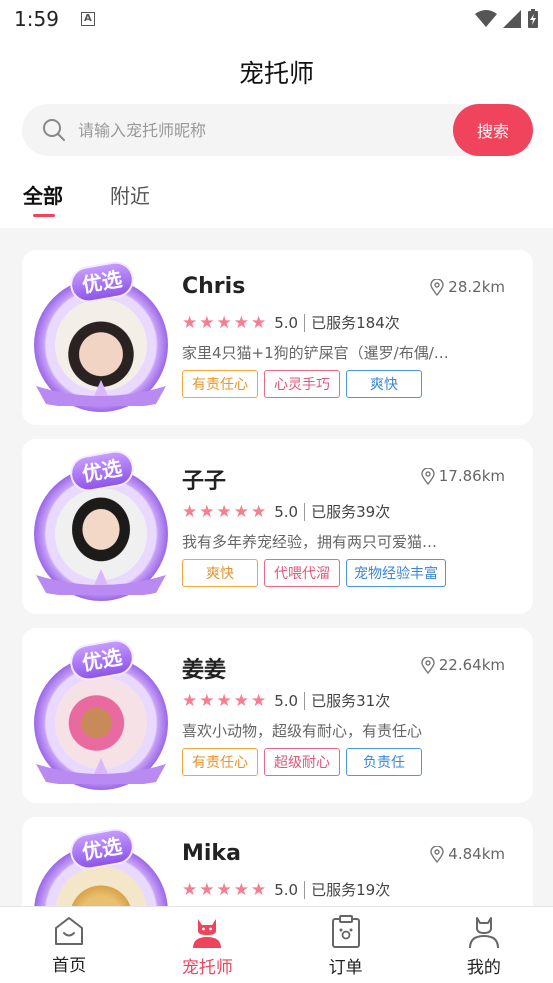  I want to click on bottom-tab-bar: 首页 宠托师 订单 我的, so click(276, 944).